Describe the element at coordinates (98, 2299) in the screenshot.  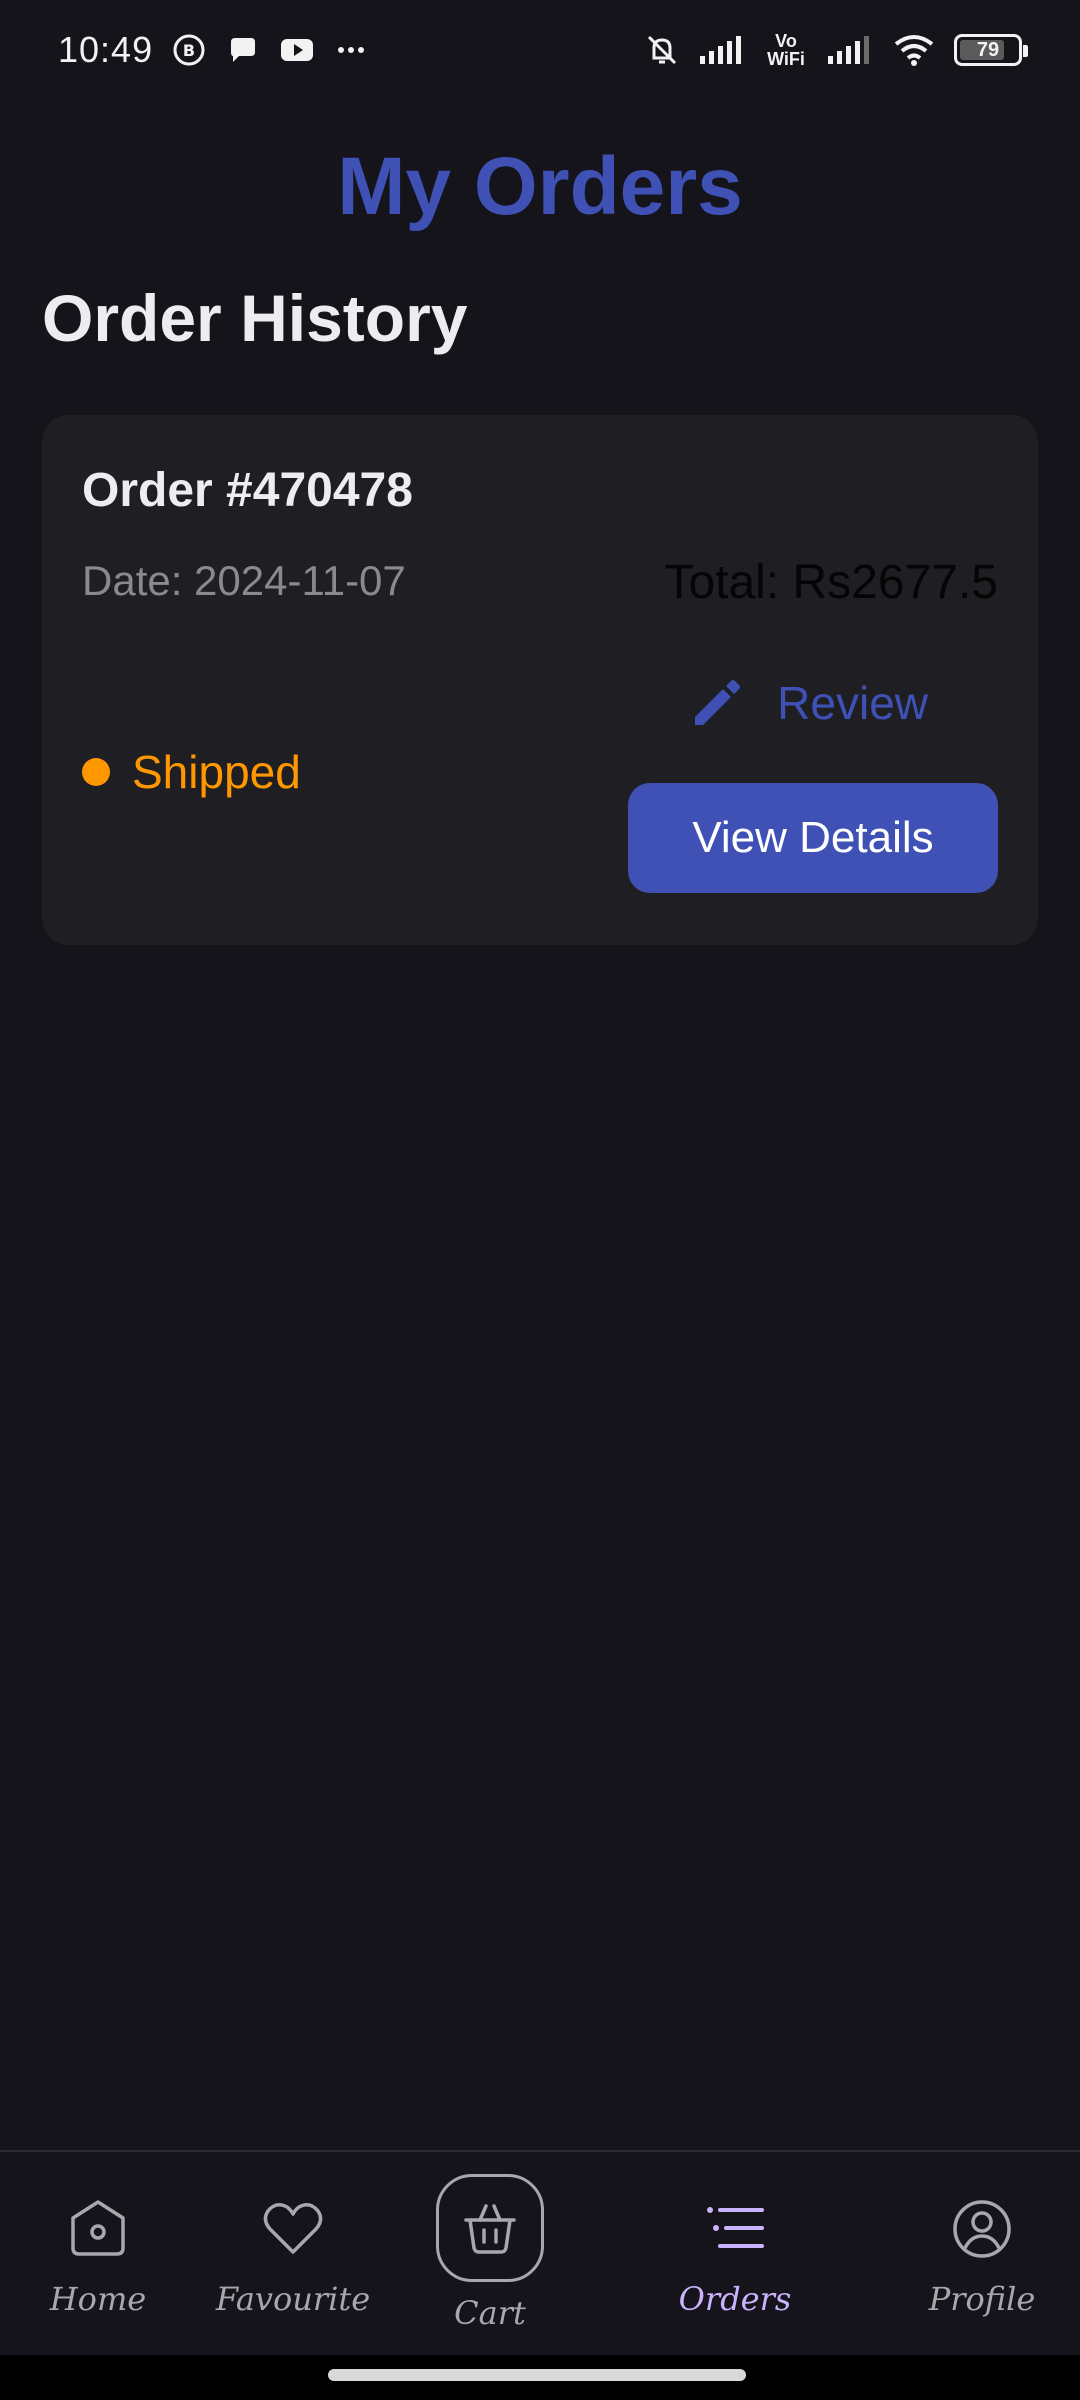
I see `nav-label-home: Home` at that location.